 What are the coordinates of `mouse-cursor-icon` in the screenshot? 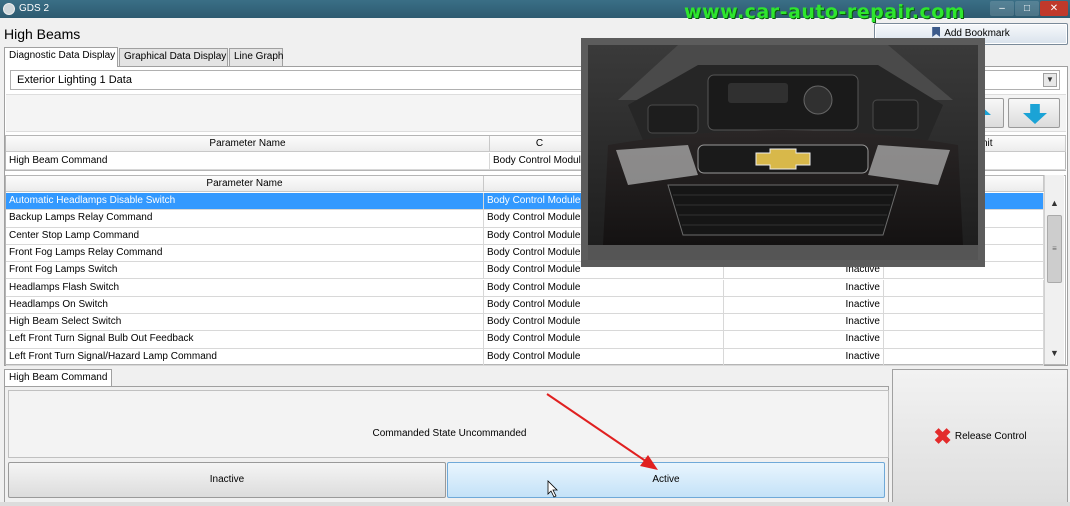 It's located at (552, 489).